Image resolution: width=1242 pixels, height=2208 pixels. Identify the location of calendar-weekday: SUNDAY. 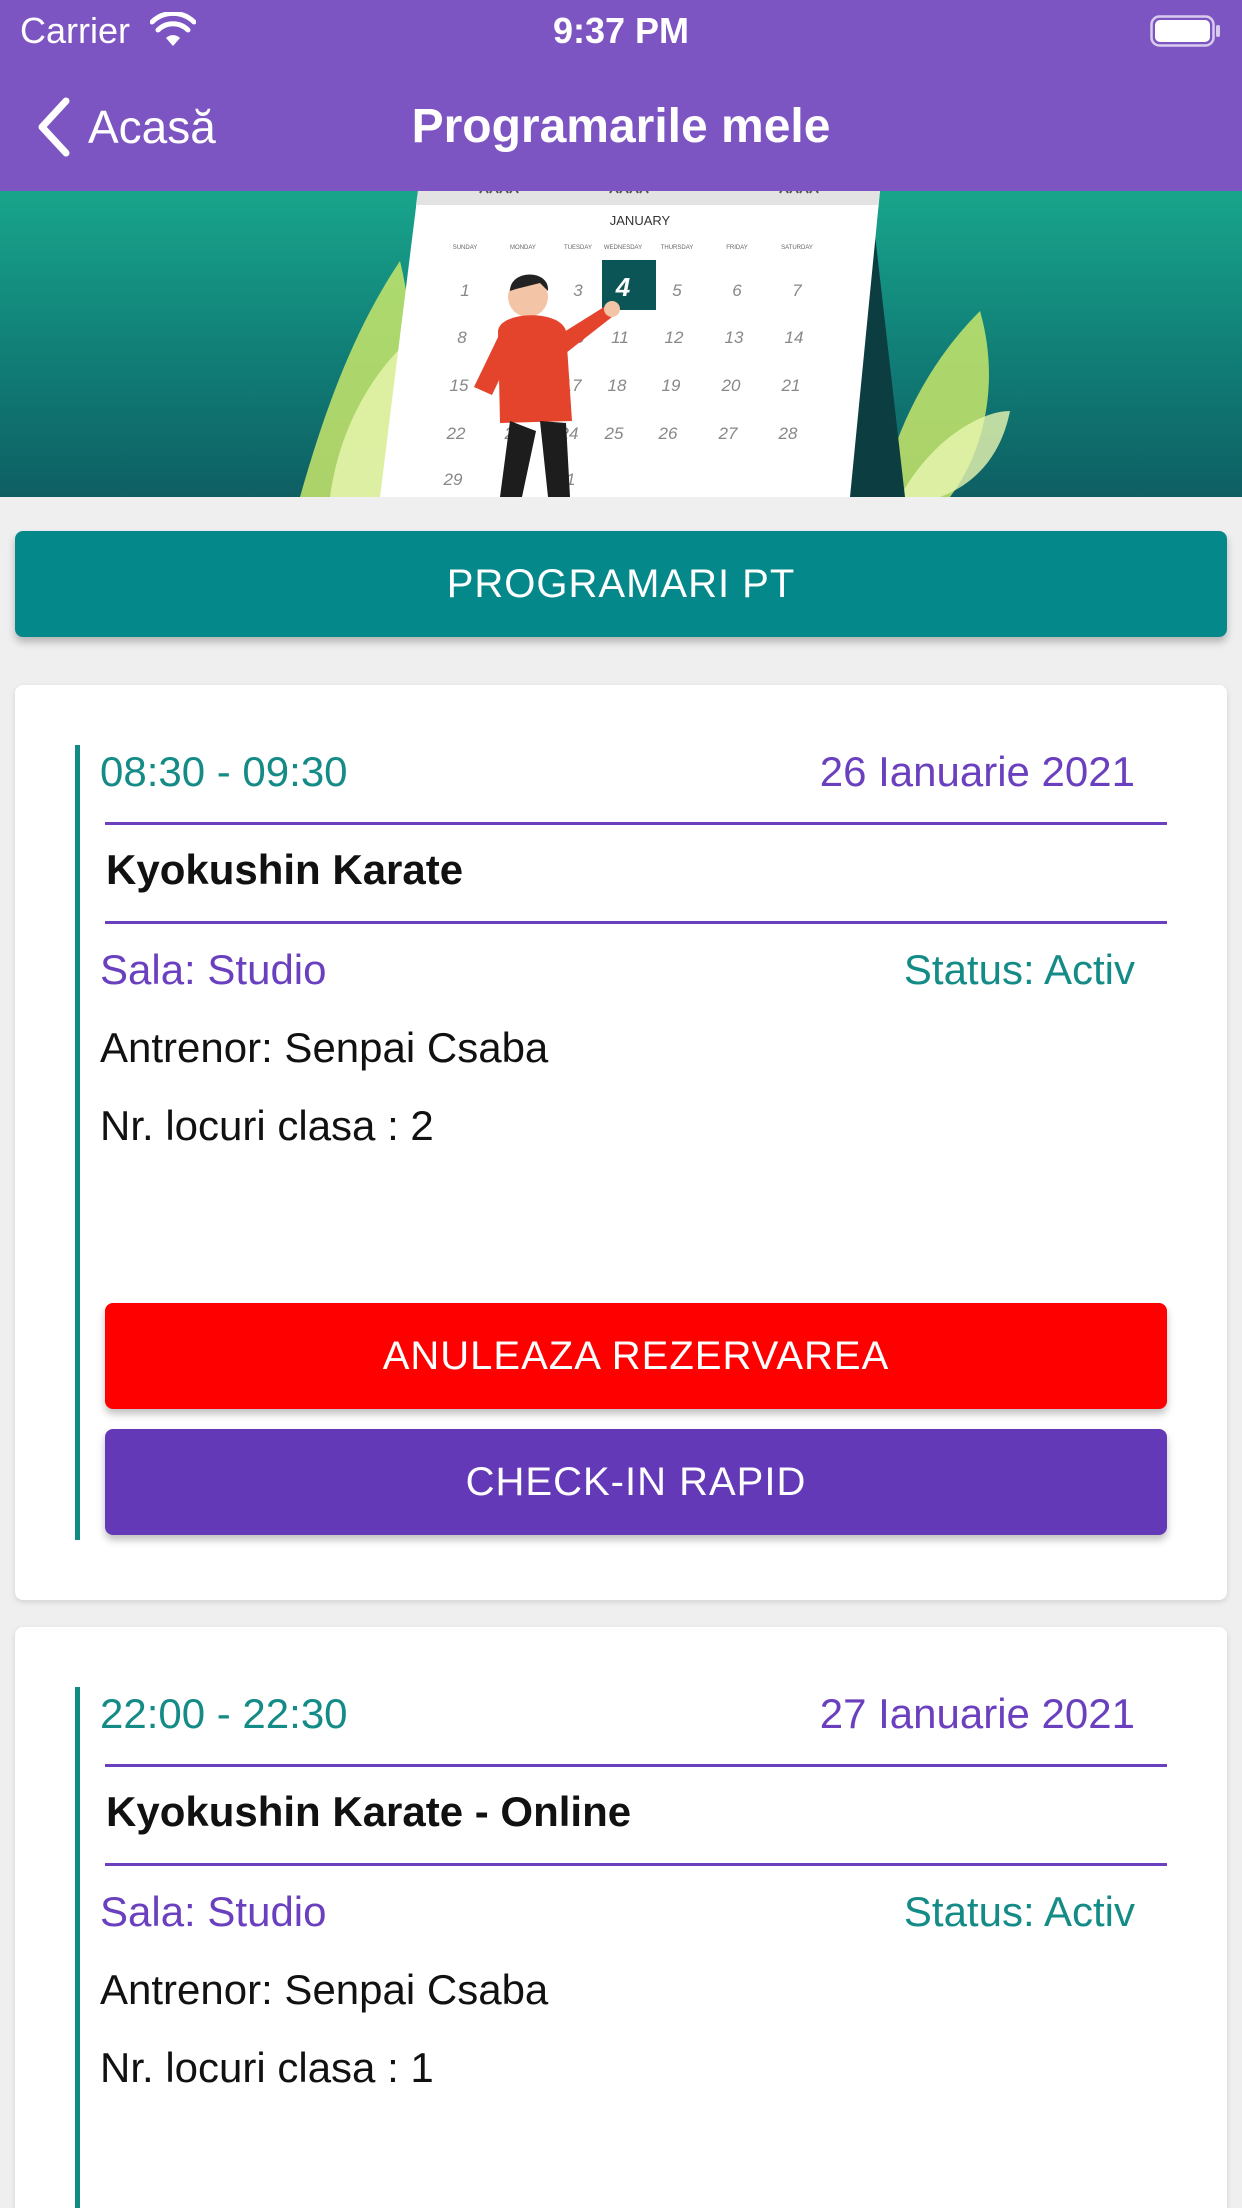
(465, 248).